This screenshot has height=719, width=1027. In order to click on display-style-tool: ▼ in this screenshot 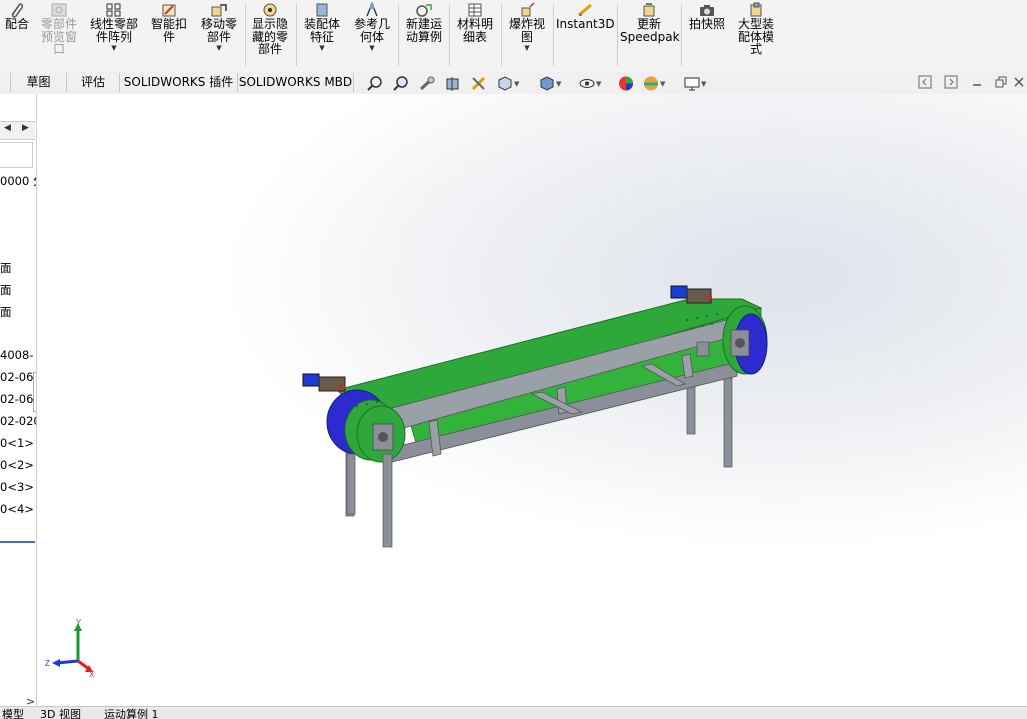, I will do `click(553, 83)`.